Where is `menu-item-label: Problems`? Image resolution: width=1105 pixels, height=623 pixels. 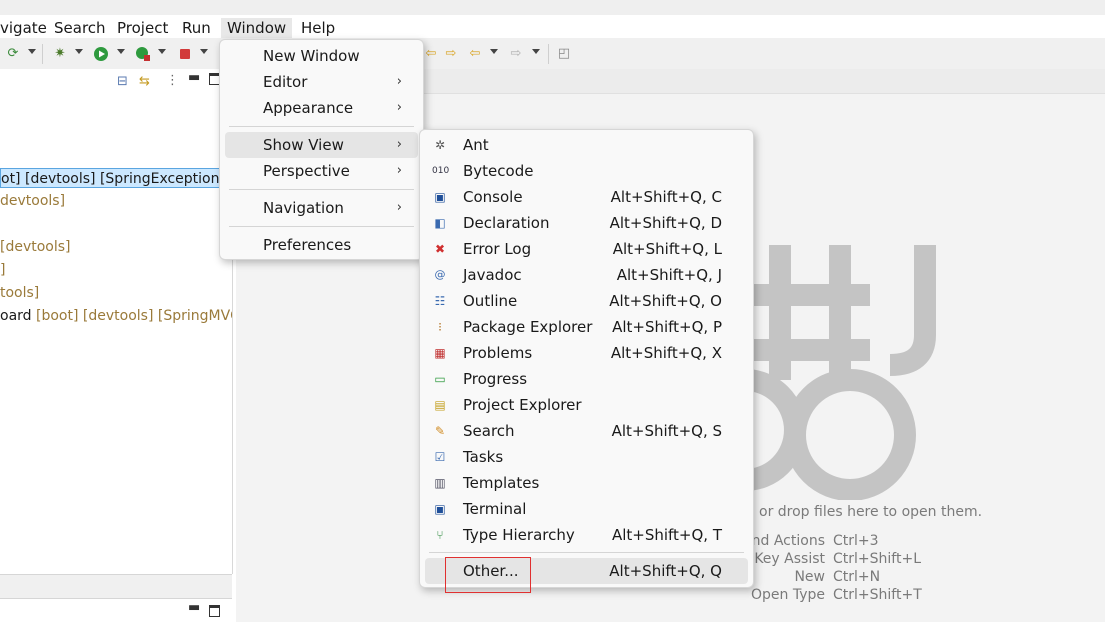
menu-item-label: Problems is located at coordinates (498, 353).